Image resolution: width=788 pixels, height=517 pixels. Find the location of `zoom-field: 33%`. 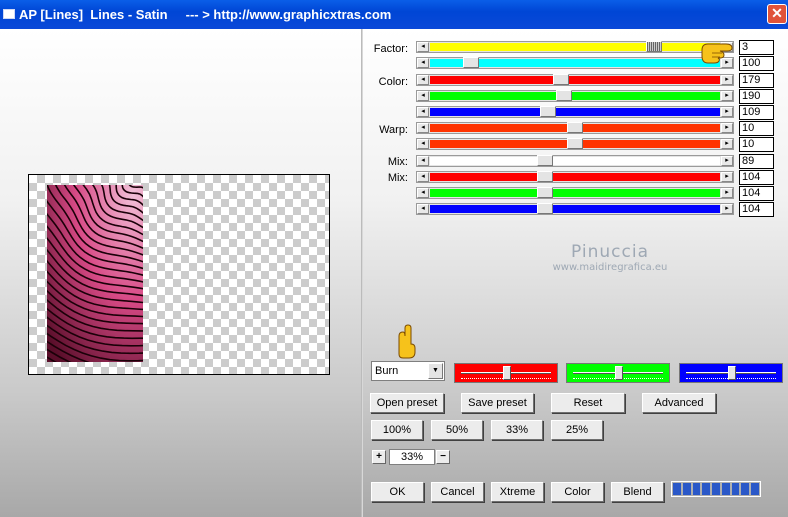

zoom-field: 33% is located at coordinates (412, 457).